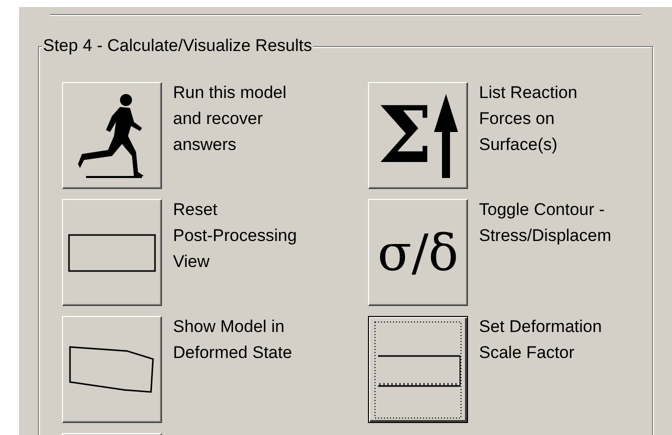 This screenshot has height=435, width=672. What do you see at coordinates (177, 46) in the screenshot?
I see `group-title: Step 4 - Calculate/Visualize Results` at bounding box center [177, 46].